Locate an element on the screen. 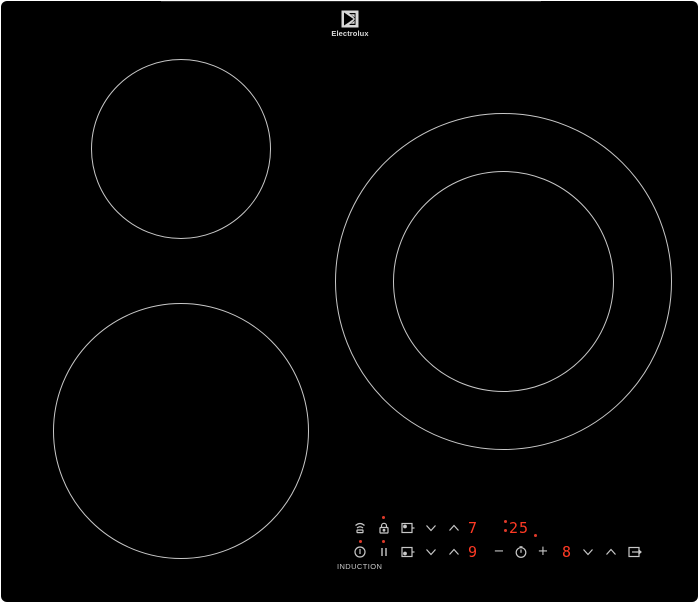 The image size is (700, 603). cooktop-edge-highlight is located at coordinates (351, 1).